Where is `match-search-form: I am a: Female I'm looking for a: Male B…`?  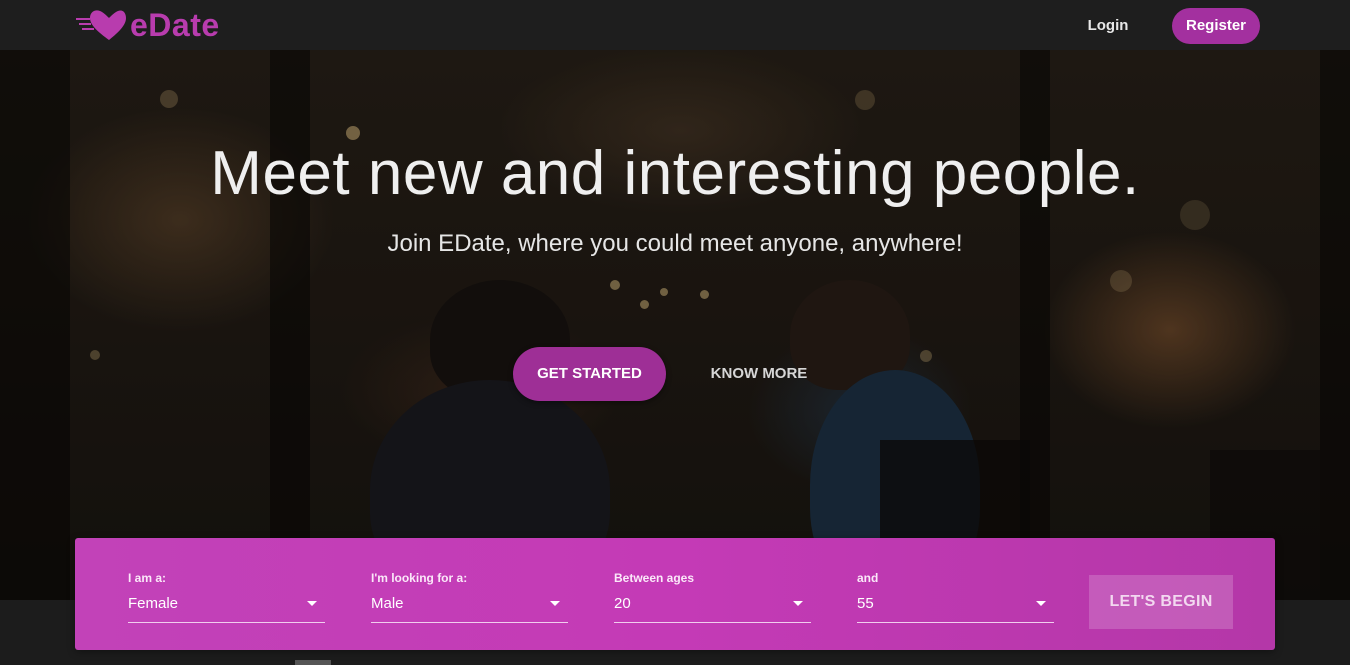 match-search-form: I am a: Female I'm looking for a: Male B… is located at coordinates (675, 594).